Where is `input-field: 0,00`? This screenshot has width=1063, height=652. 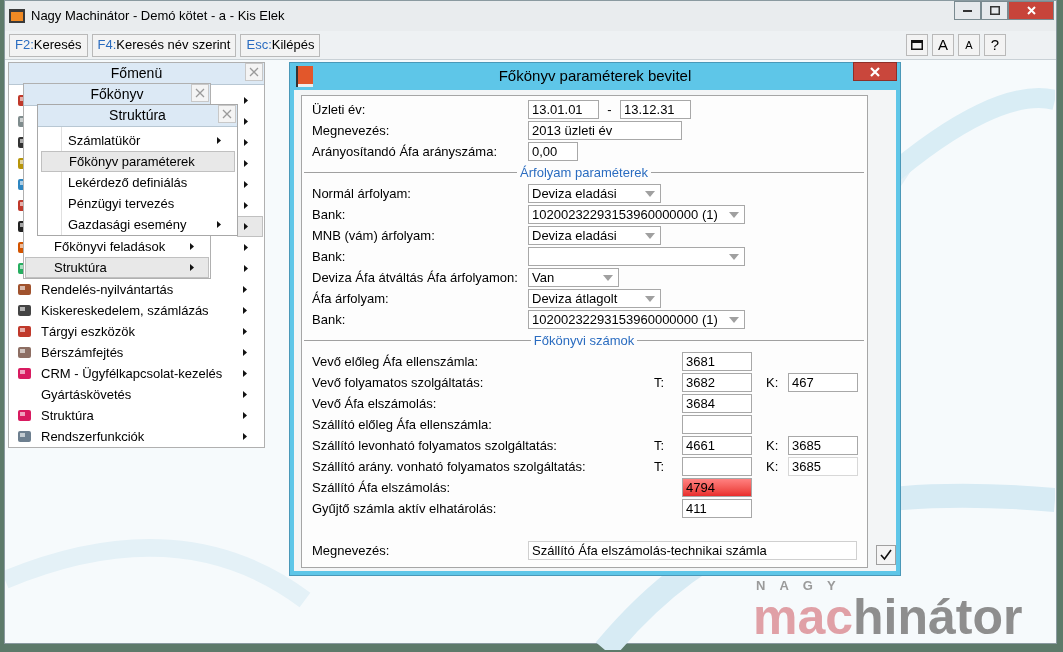 input-field: 0,00 is located at coordinates (553, 151).